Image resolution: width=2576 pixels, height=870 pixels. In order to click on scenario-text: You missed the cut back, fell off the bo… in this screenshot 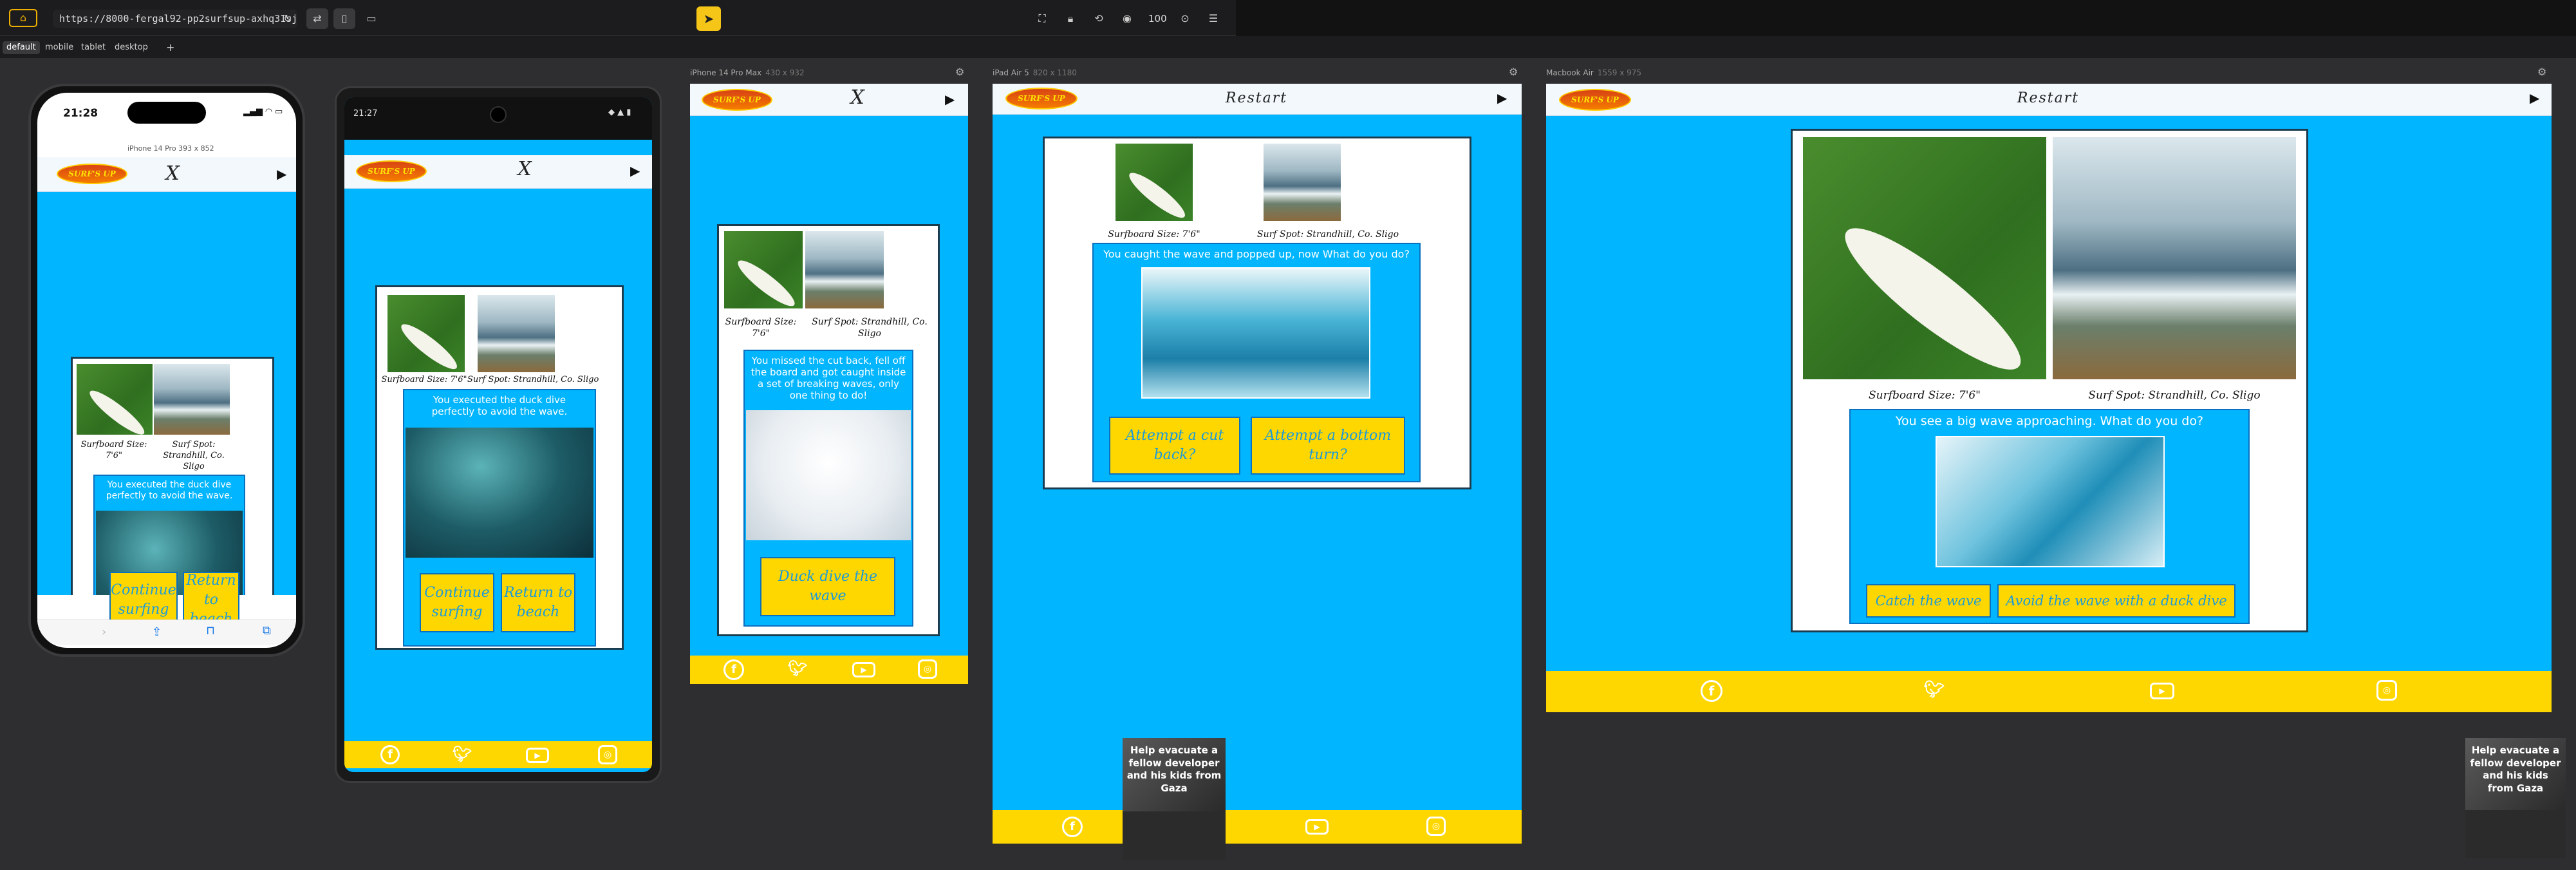, I will do `click(828, 378)`.